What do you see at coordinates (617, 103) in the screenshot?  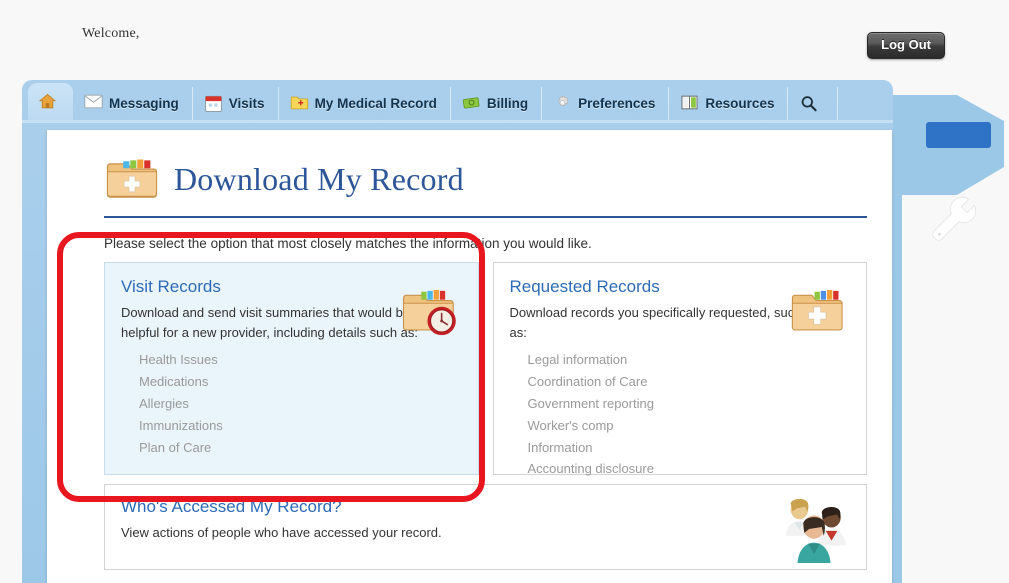 I see `tab-label-preferences: Preferences` at bounding box center [617, 103].